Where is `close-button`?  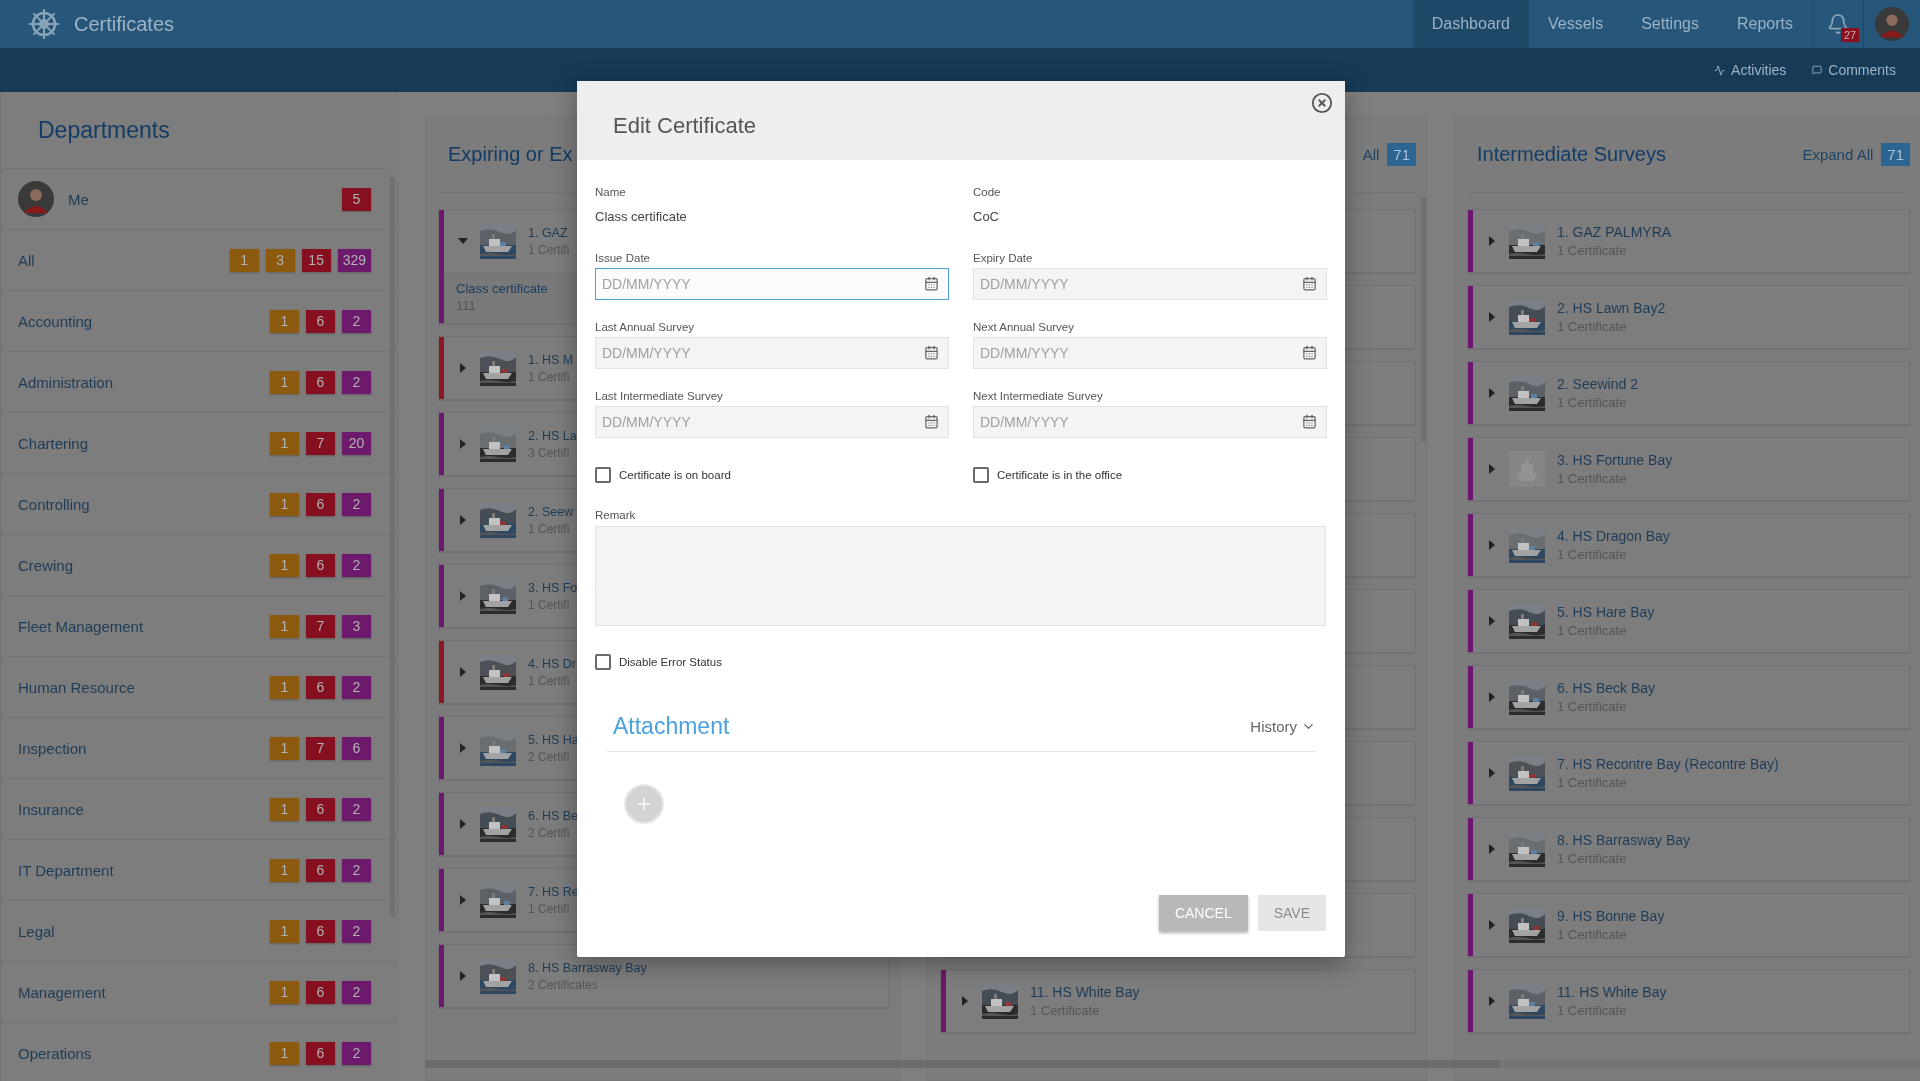
close-button is located at coordinates (1322, 103).